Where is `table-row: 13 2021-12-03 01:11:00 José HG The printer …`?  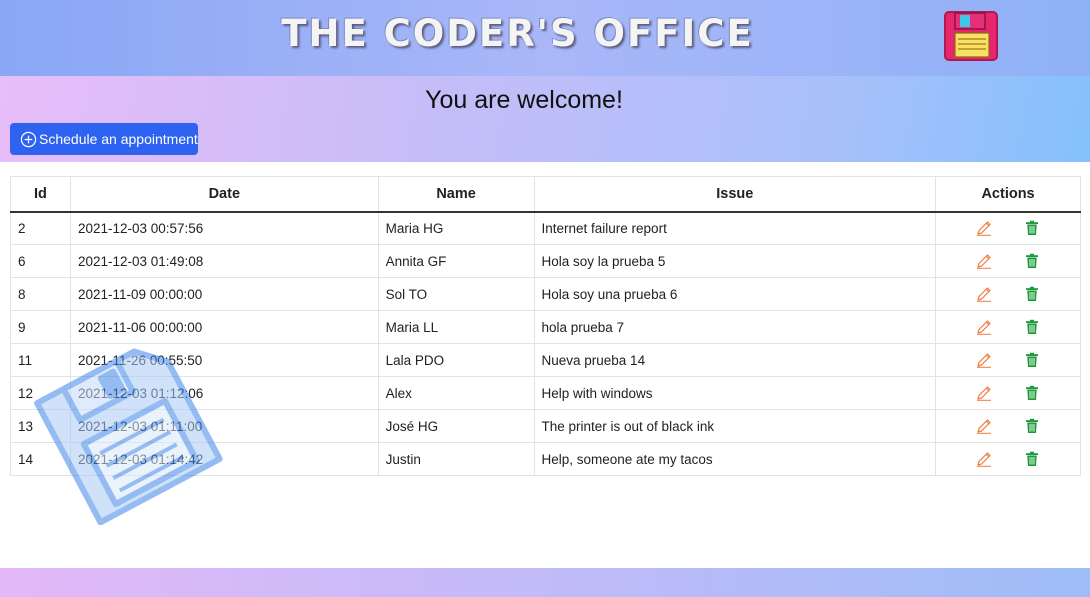 table-row: 13 2021-12-03 01:11:00 José HG The printer … is located at coordinates (545, 426).